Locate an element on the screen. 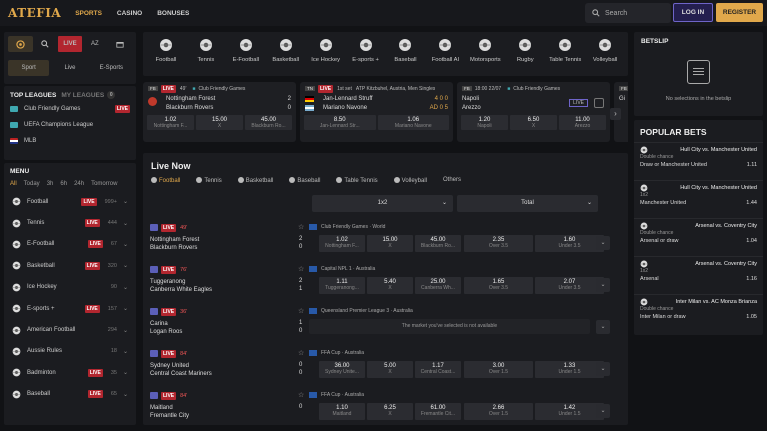  tab-sport: Sport is located at coordinates (29, 68).